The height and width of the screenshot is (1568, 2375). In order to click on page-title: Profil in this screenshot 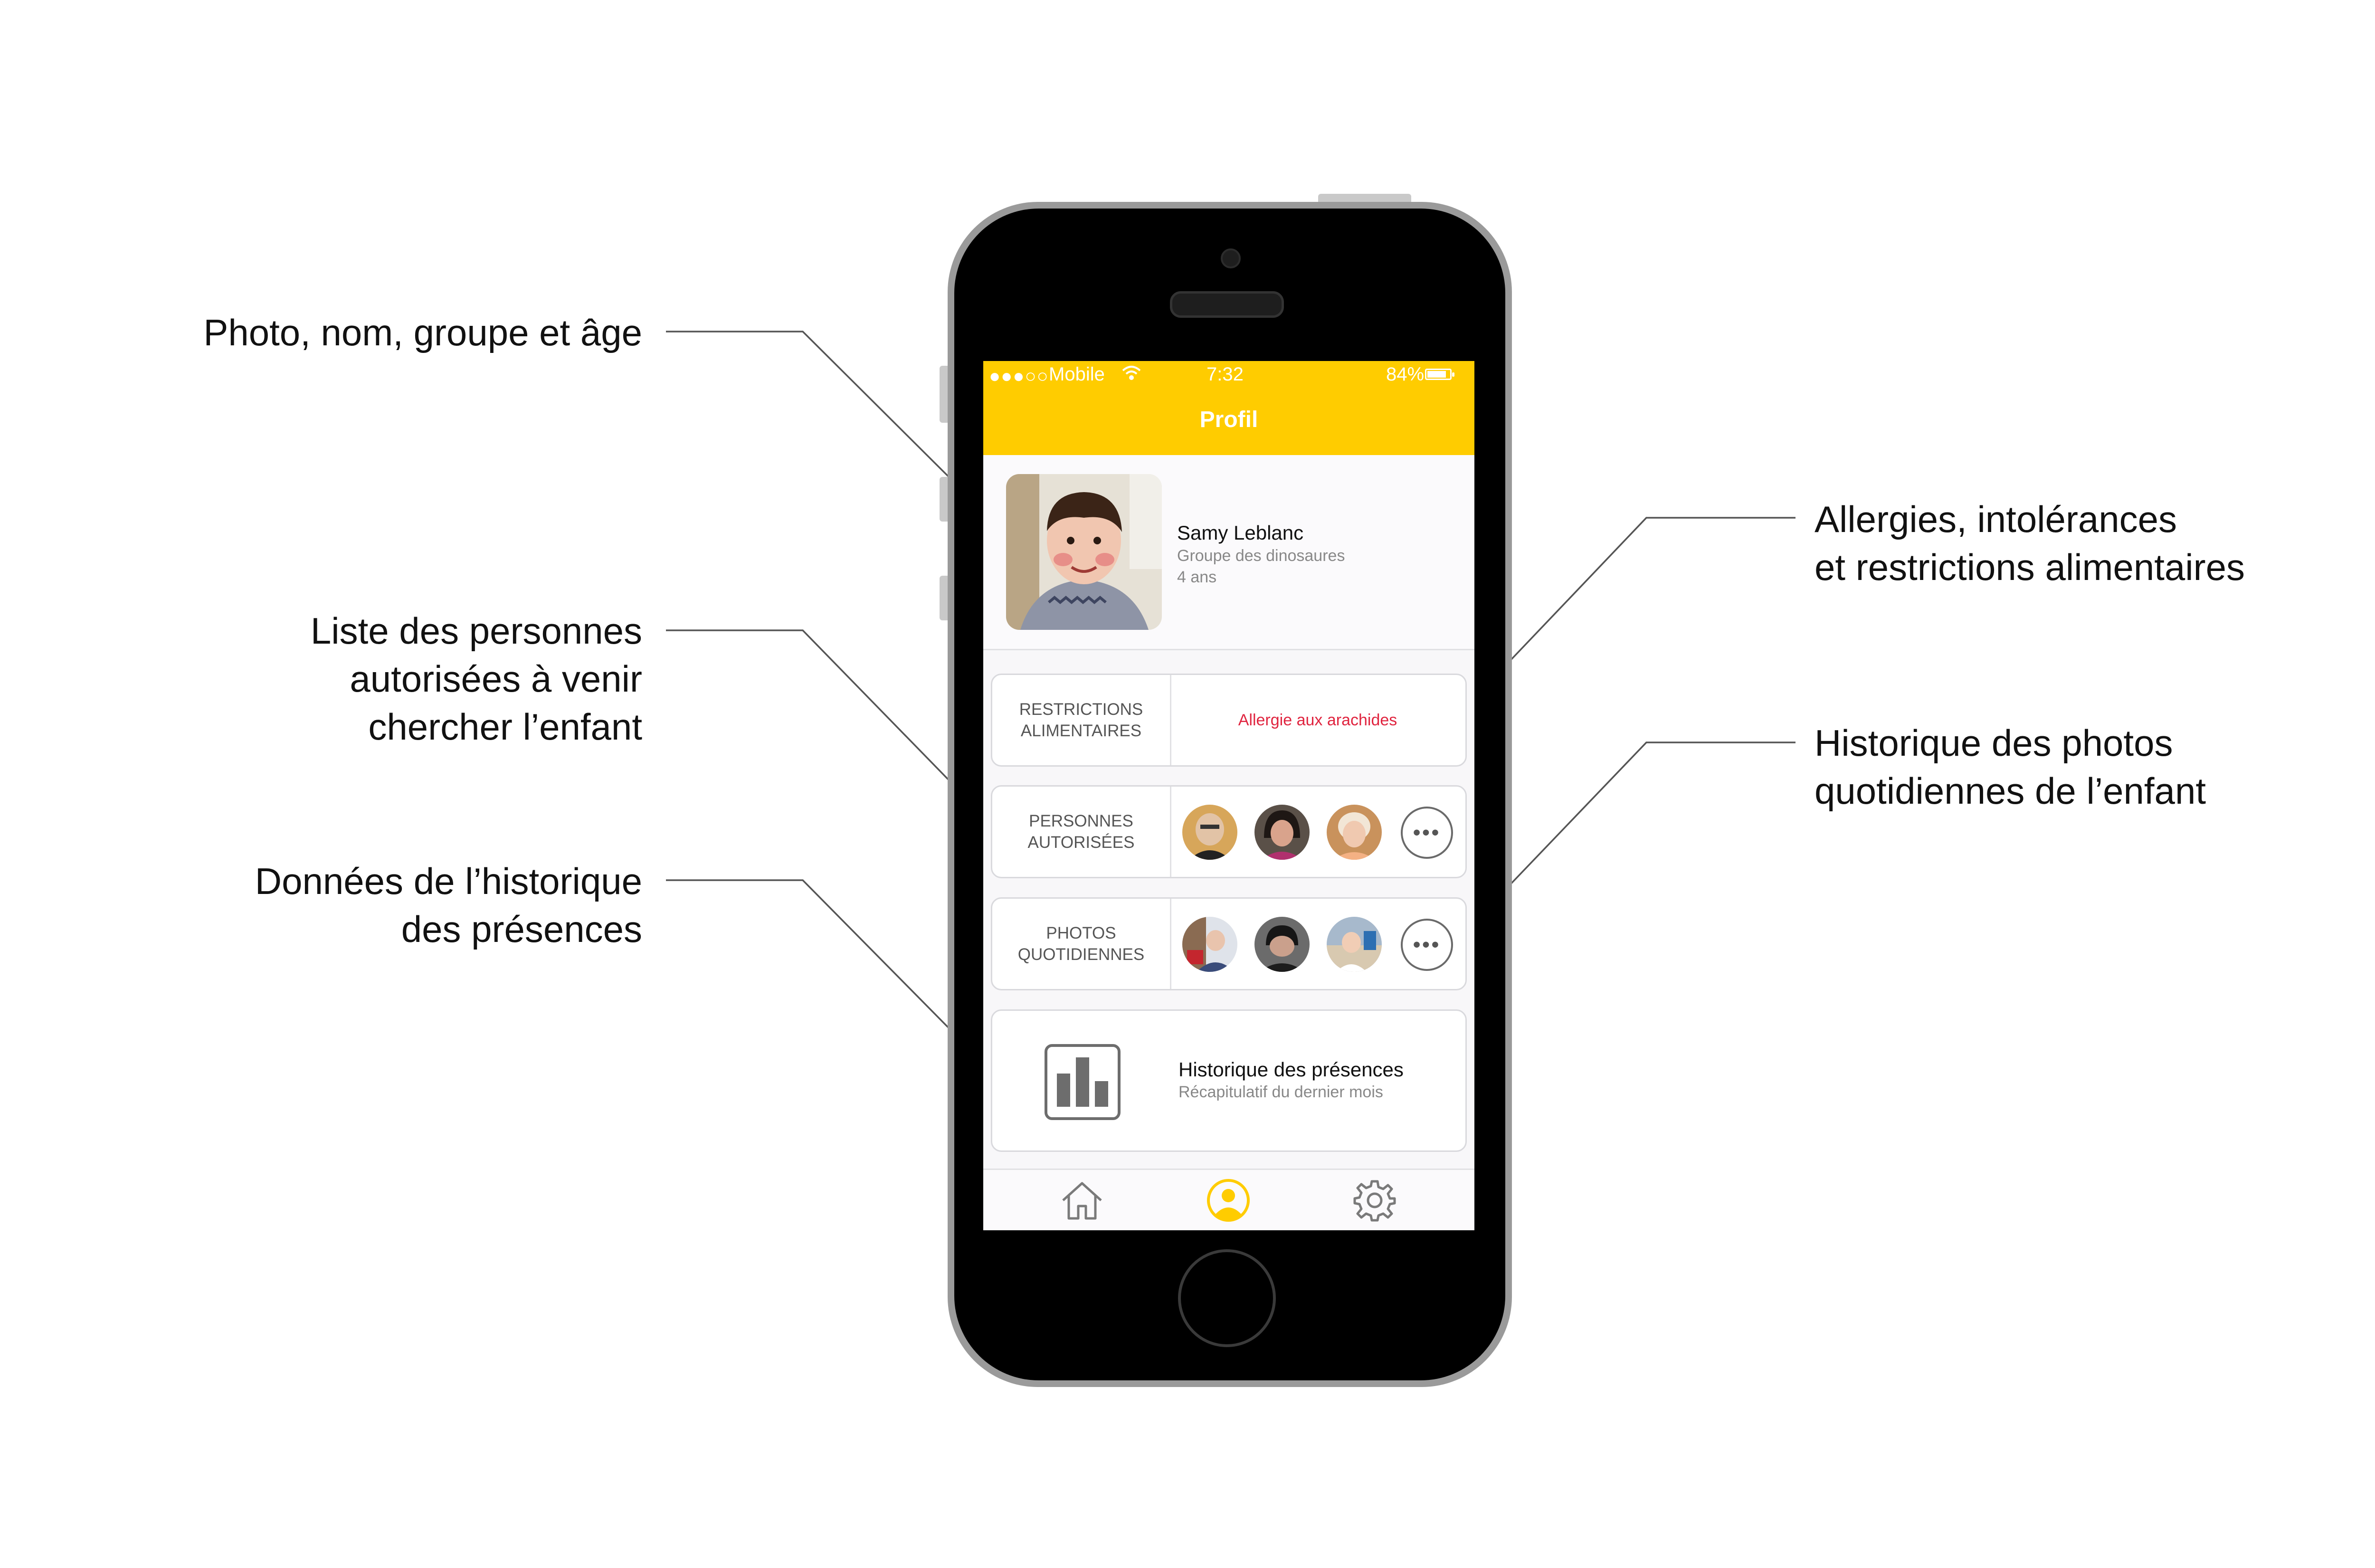, I will do `click(1228, 419)`.